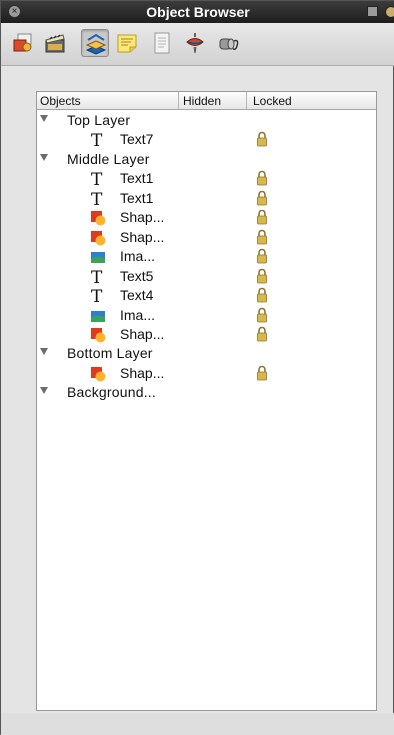 Image resolution: width=394 pixels, height=735 pixels. Describe the element at coordinates (389, 12) in the screenshot. I see `zoom-button` at that location.